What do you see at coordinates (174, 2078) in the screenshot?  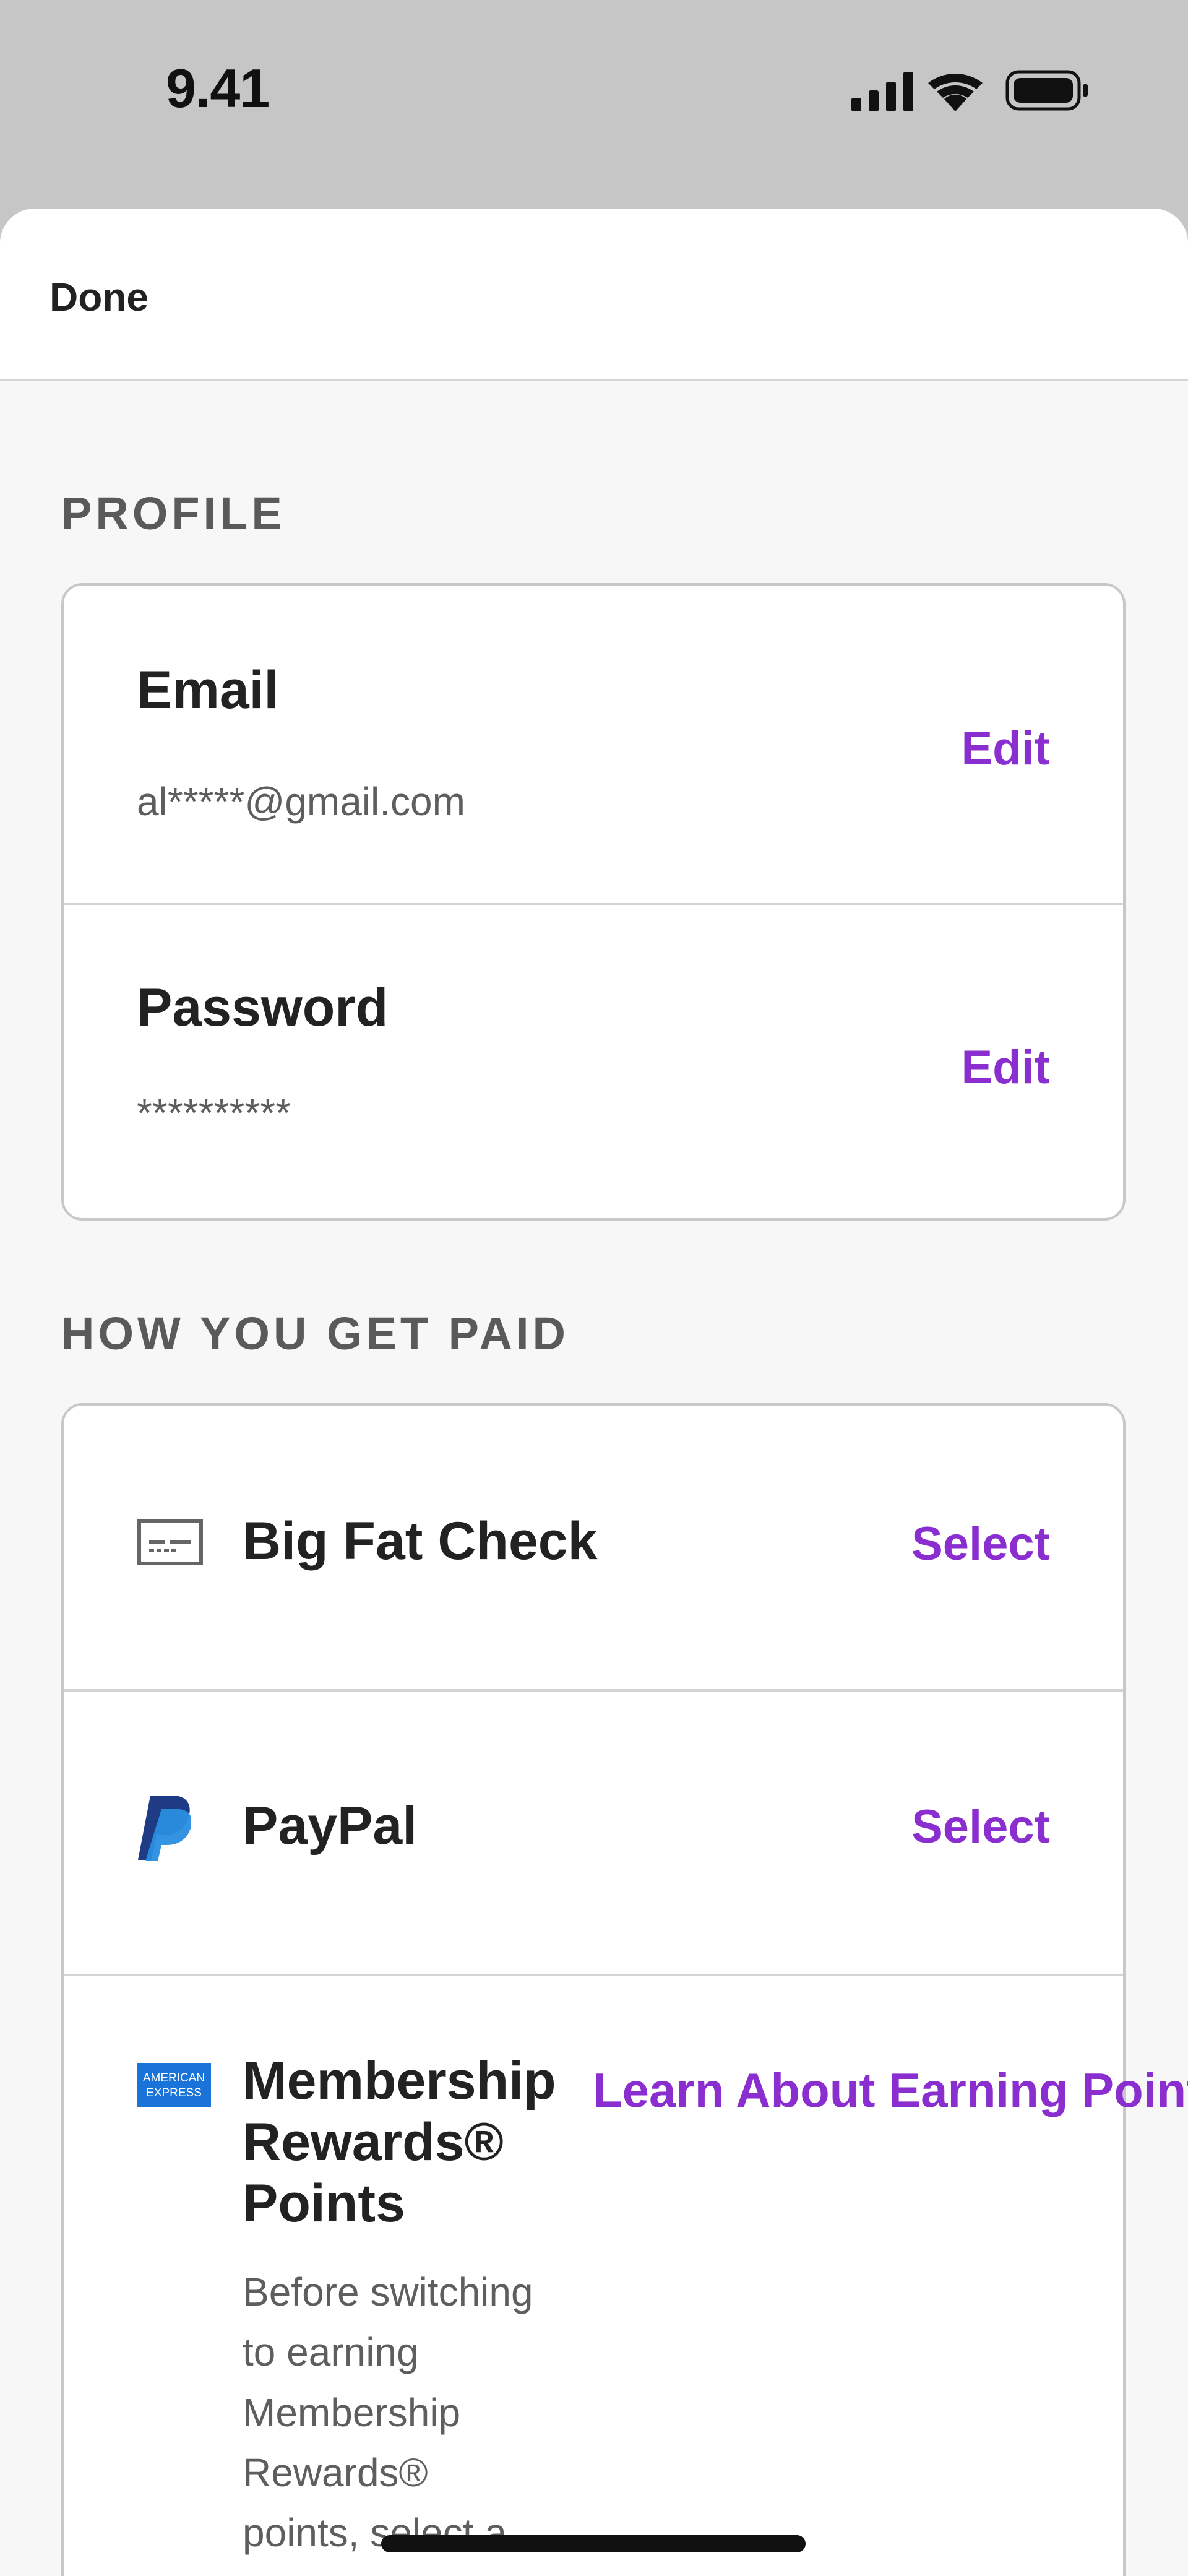 I see `svg-text: AMERICAN` at bounding box center [174, 2078].